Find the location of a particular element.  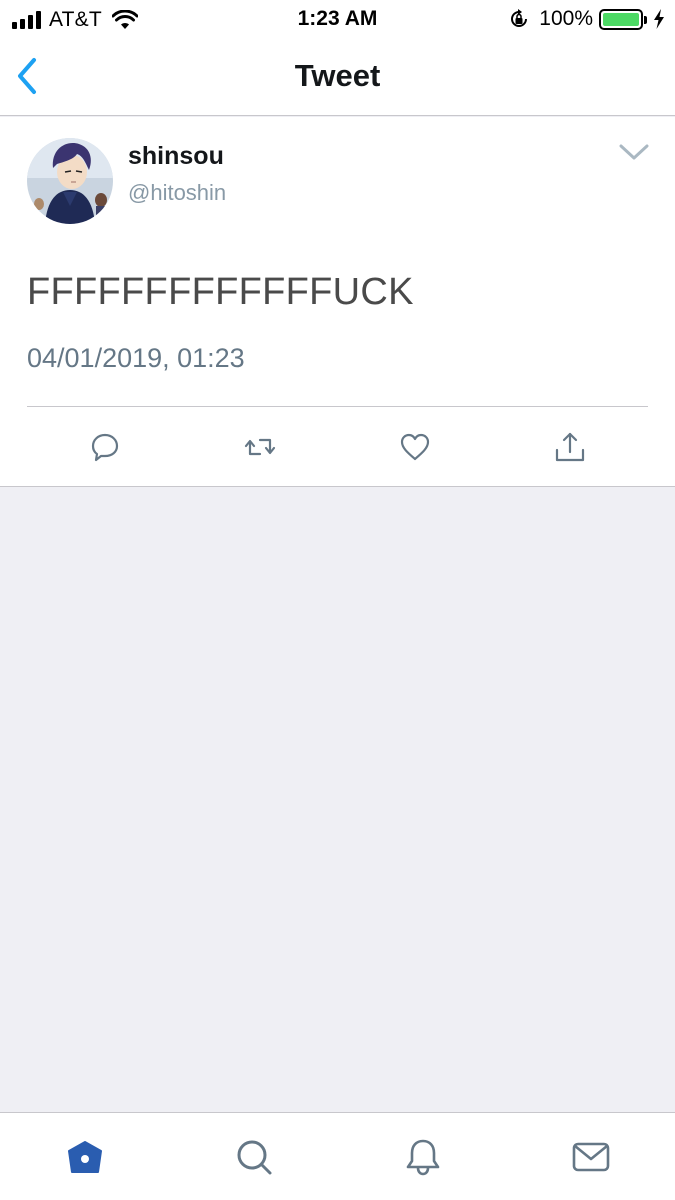

page-title: Tweet is located at coordinates (337, 75).